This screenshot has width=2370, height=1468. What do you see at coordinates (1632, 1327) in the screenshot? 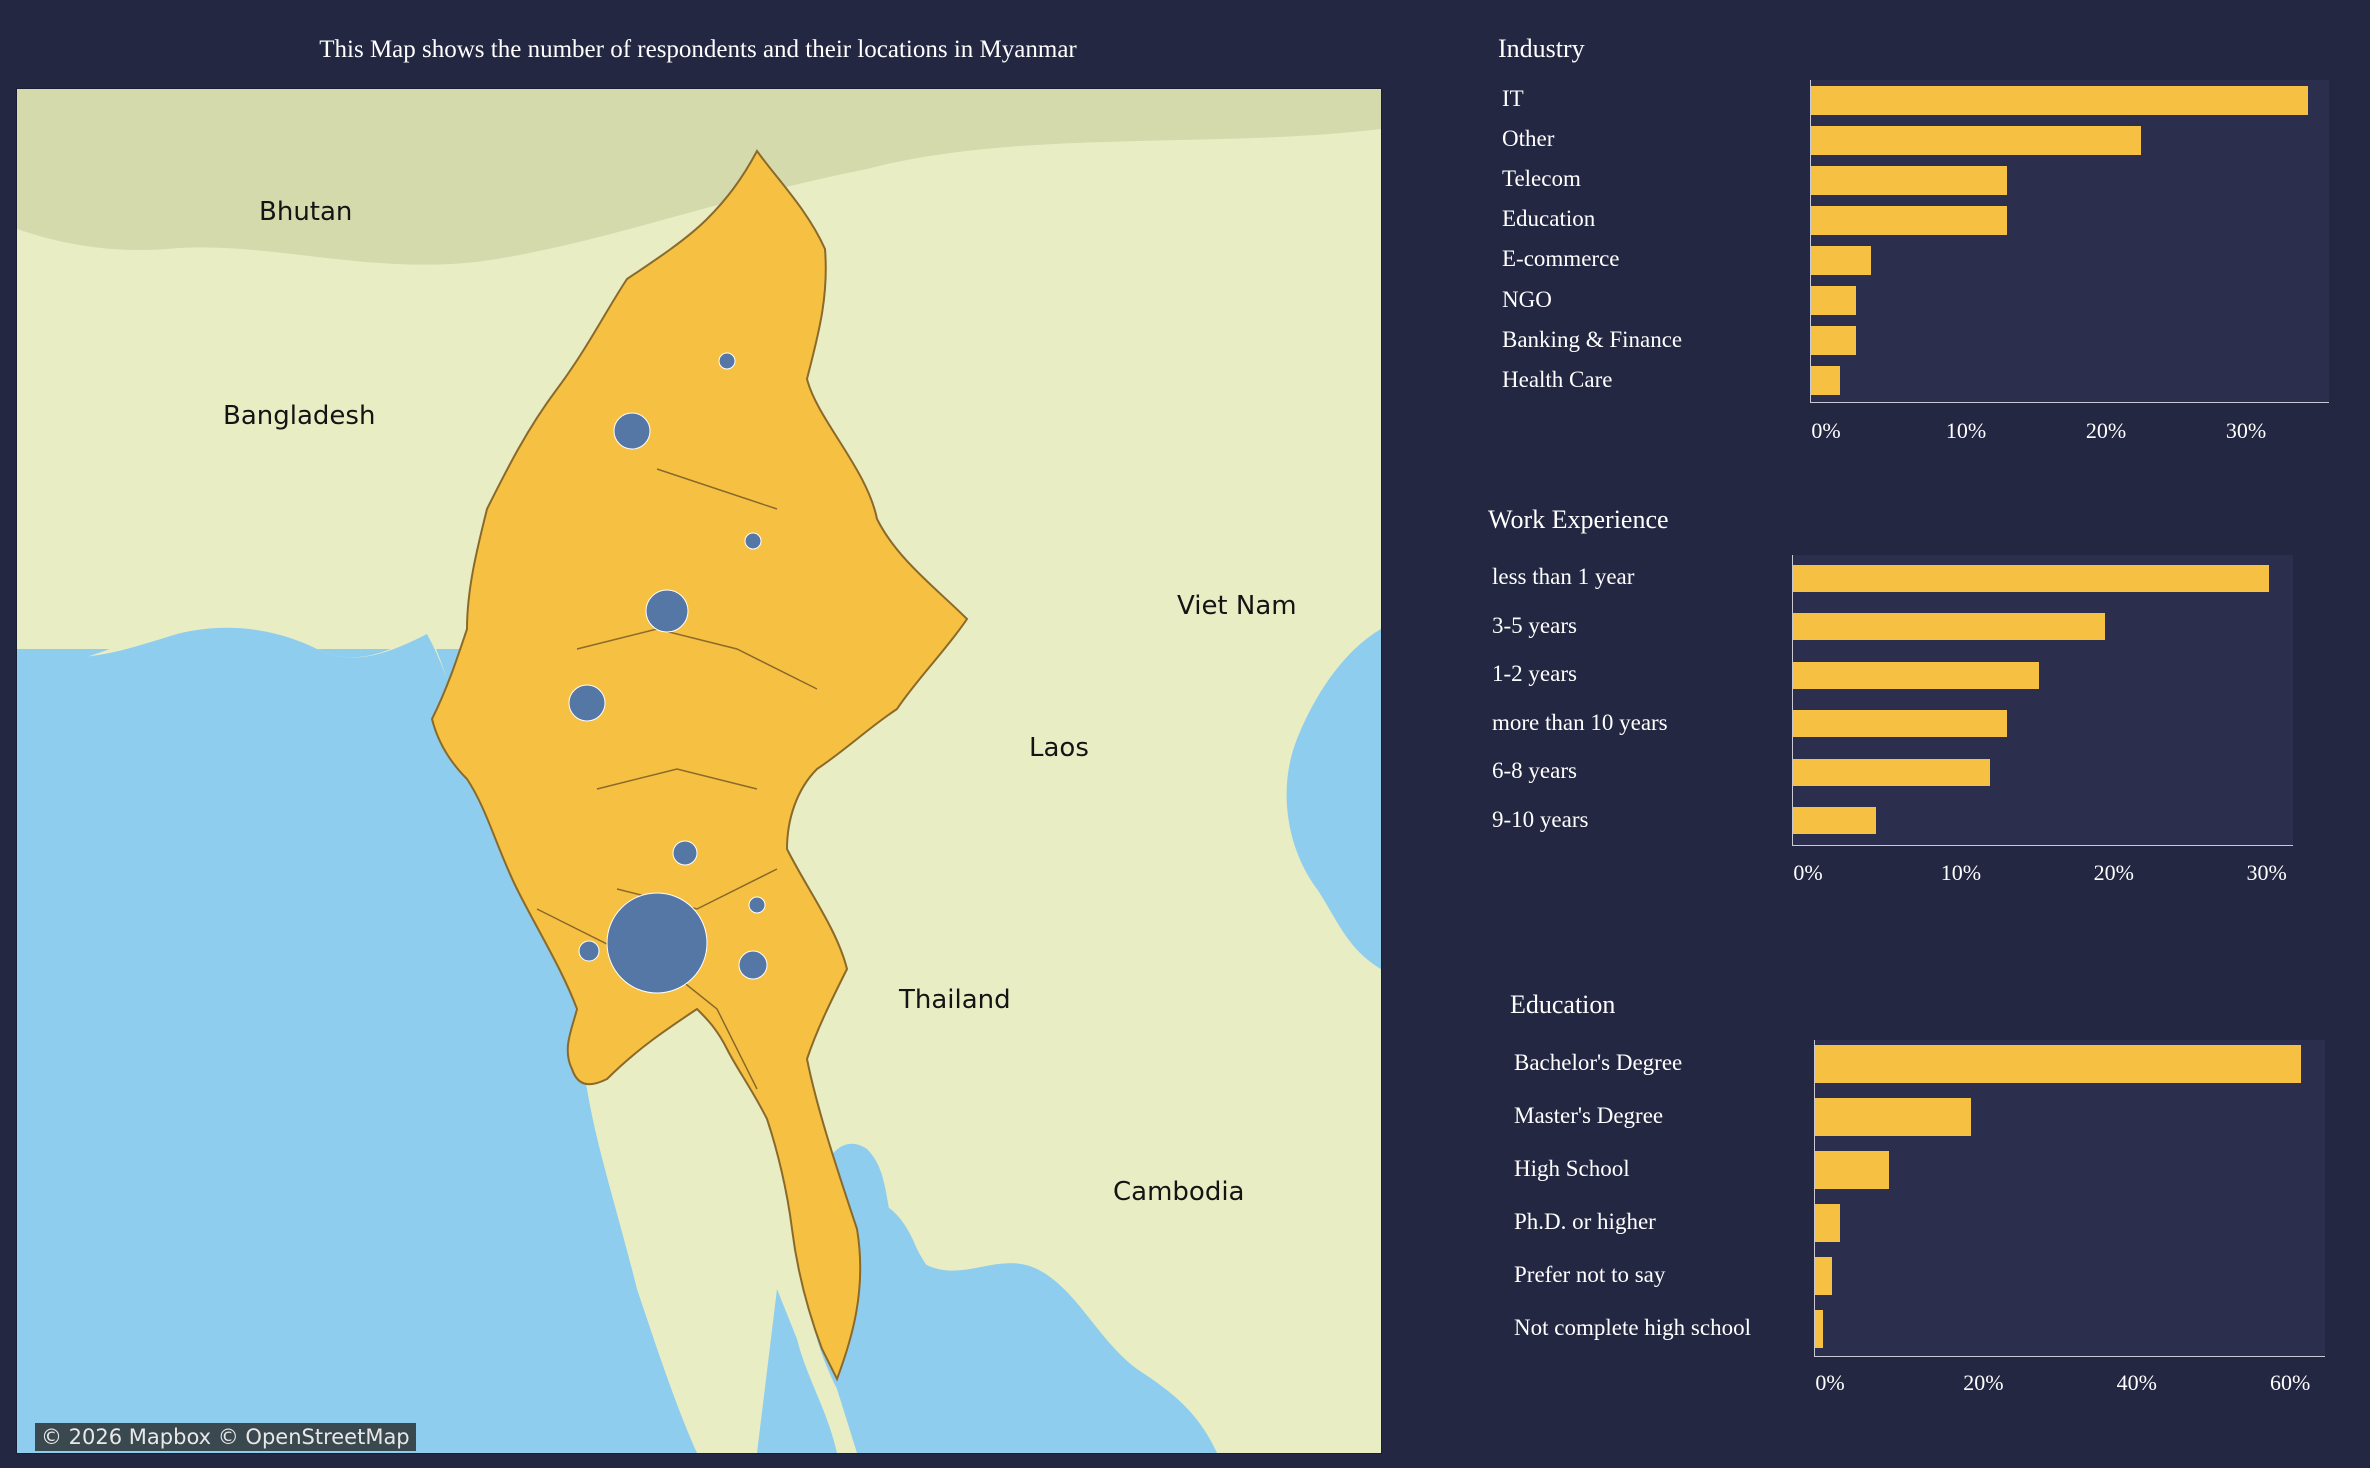
I see `education-category-label: Not complete high school` at bounding box center [1632, 1327].